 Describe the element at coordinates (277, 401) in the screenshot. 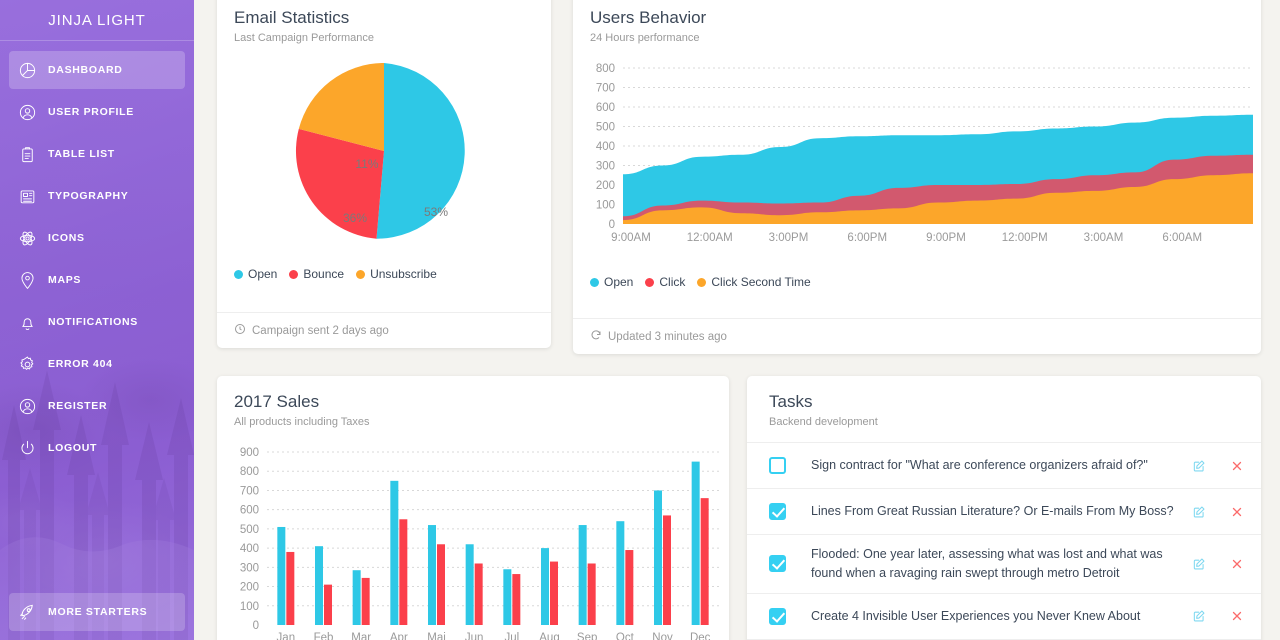

I see `sales-card-title: 2017 Sales` at that location.